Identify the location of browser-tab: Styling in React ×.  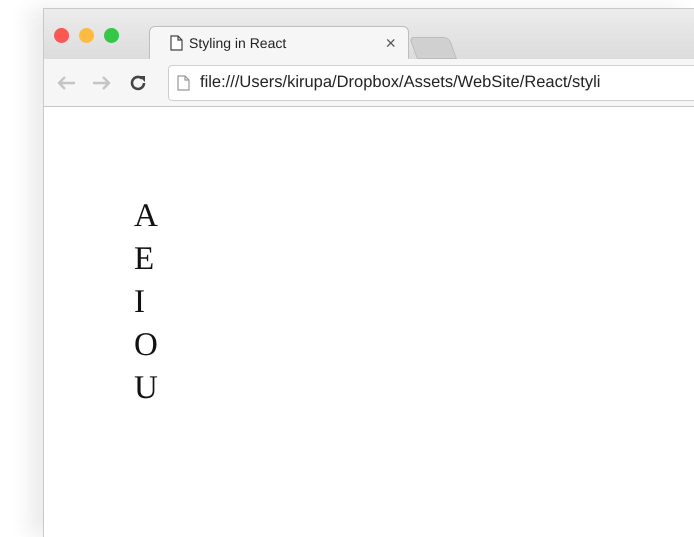
(279, 42).